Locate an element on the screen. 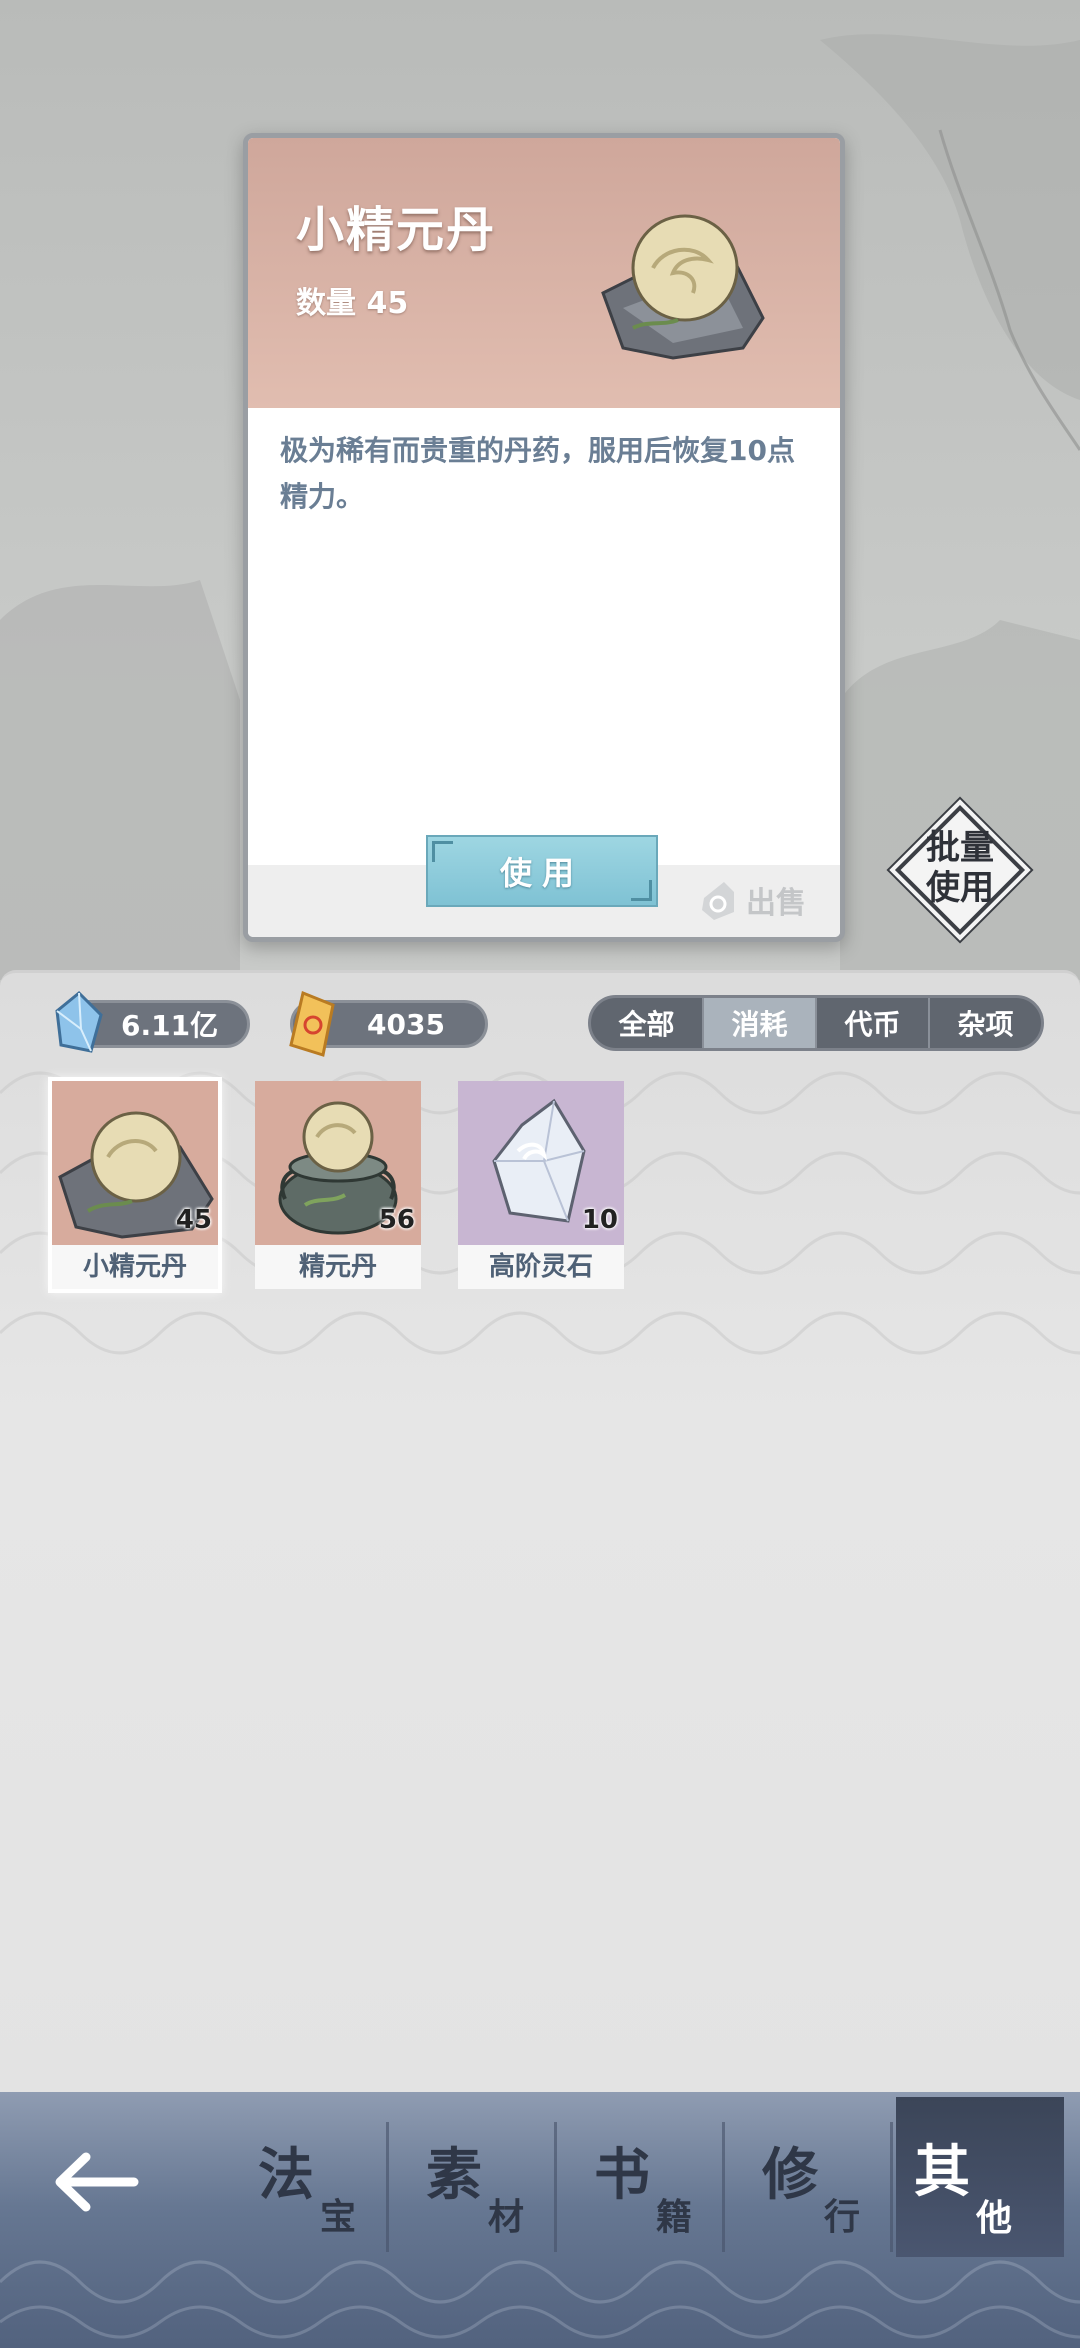  nav-tab-treasure: 法 宝 is located at coordinates (320, 2192).